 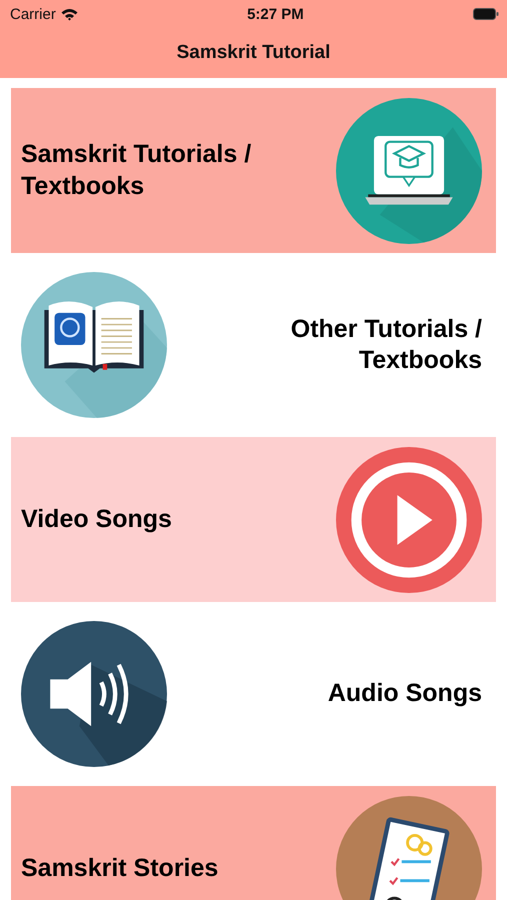 I want to click on carrier-label: Carrier, so click(x=33, y=14).